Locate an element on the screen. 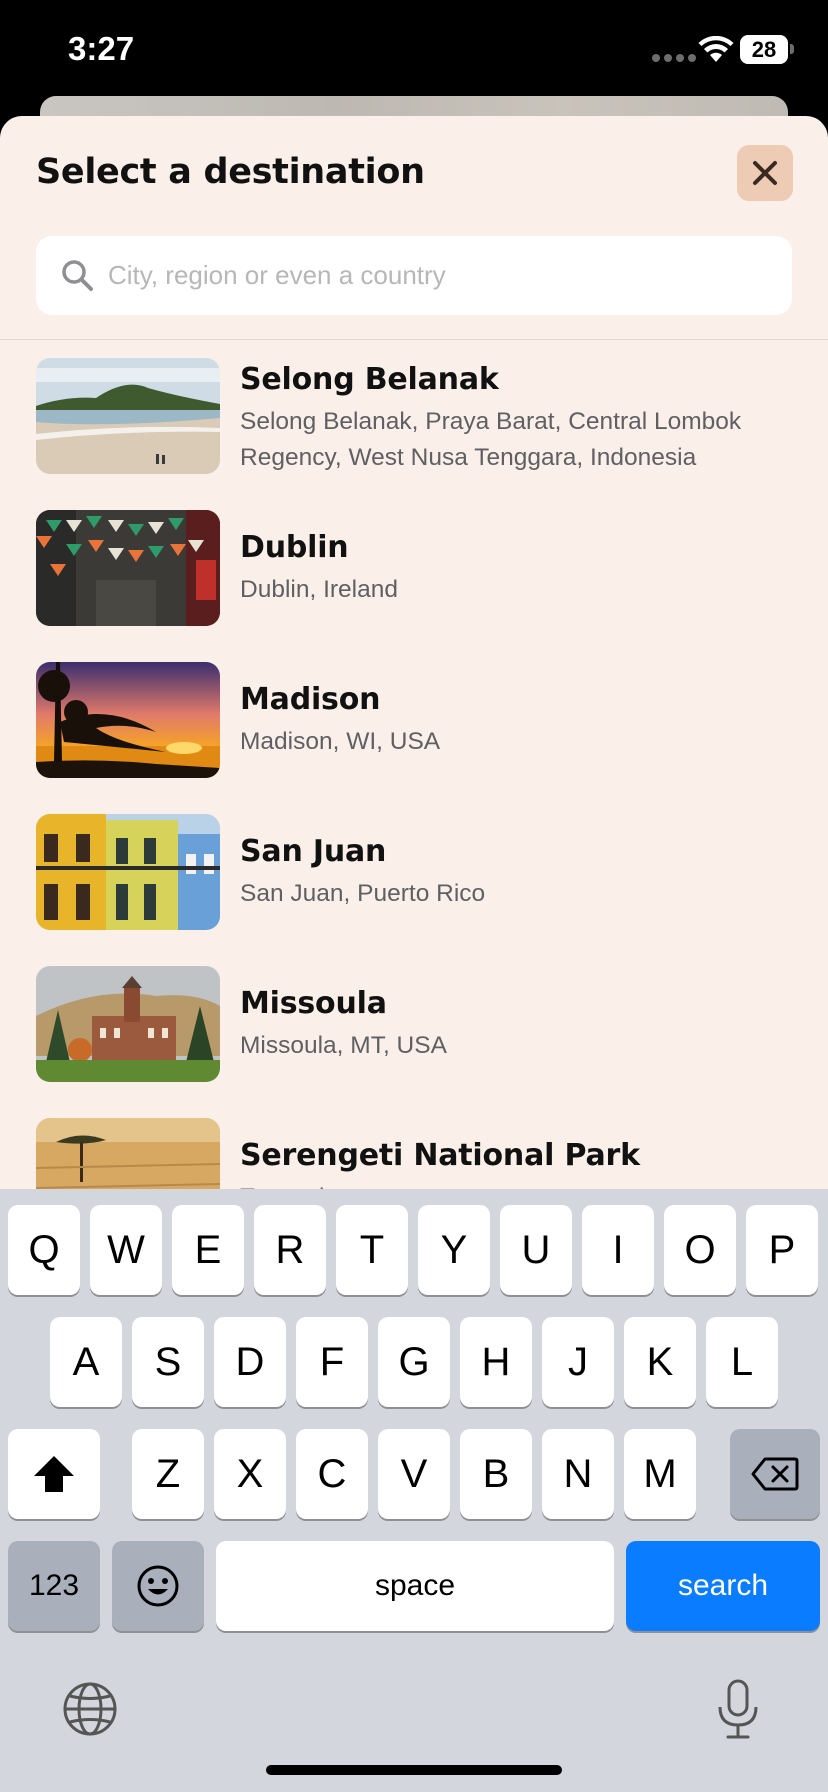 The width and height of the screenshot is (828, 1792). key-u: U is located at coordinates (536, 1250).